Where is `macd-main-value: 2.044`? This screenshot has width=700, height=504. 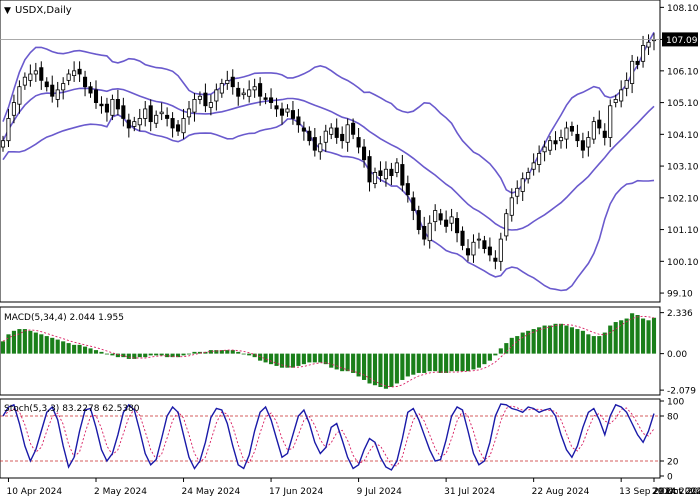 macd-main-value: 2.044 is located at coordinates (83, 318).